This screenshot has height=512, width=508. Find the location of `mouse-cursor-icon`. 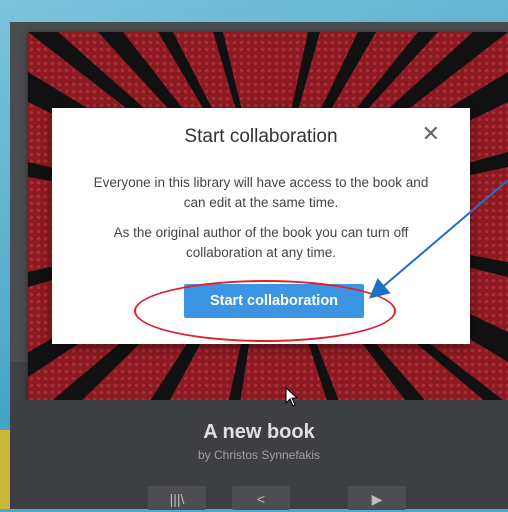

mouse-cursor-icon is located at coordinates (292, 397).